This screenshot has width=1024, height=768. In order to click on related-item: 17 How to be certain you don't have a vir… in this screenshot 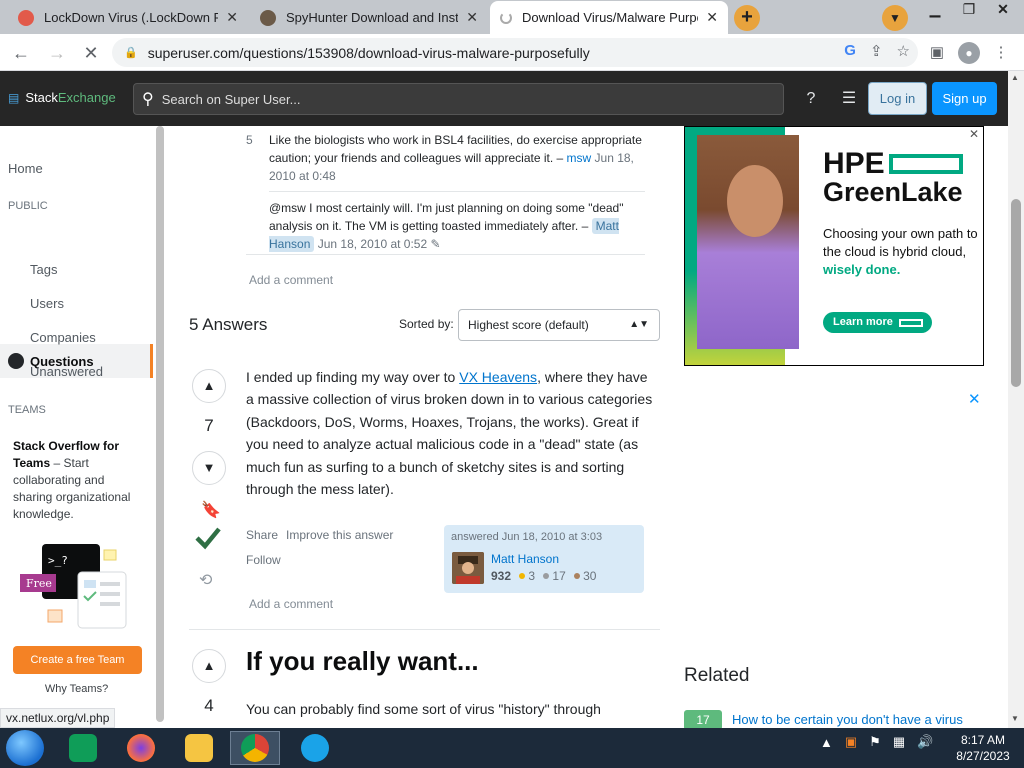, I will do `click(844, 719)`.